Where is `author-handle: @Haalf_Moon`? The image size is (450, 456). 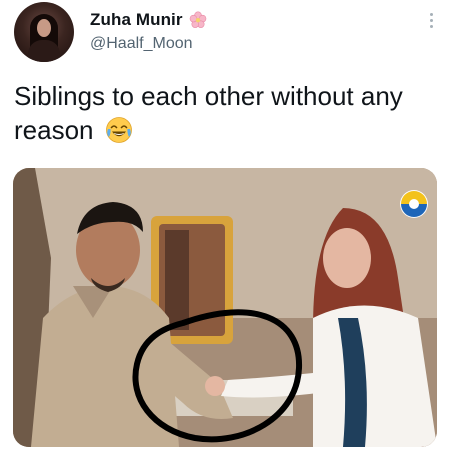
author-handle: @Haalf_Moon is located at coordinates (141, 44).